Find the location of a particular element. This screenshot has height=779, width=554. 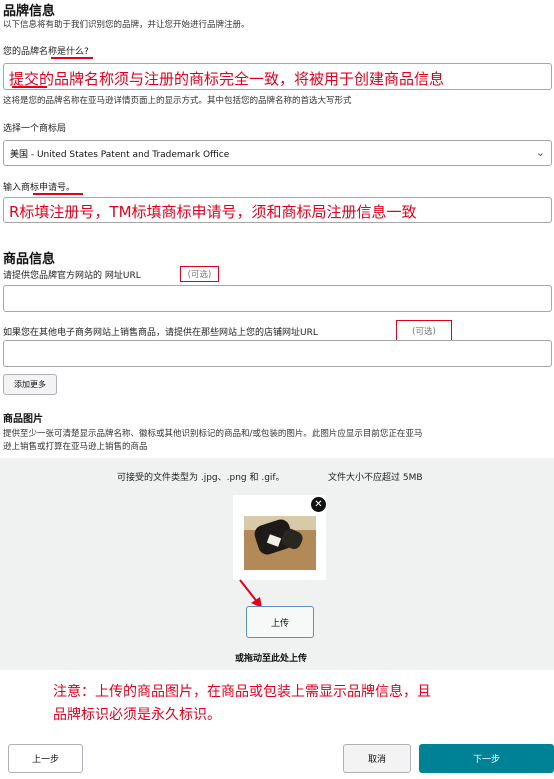

brand-name-question: 您的品牌名称是什么? is located at coordinates (46, 52).